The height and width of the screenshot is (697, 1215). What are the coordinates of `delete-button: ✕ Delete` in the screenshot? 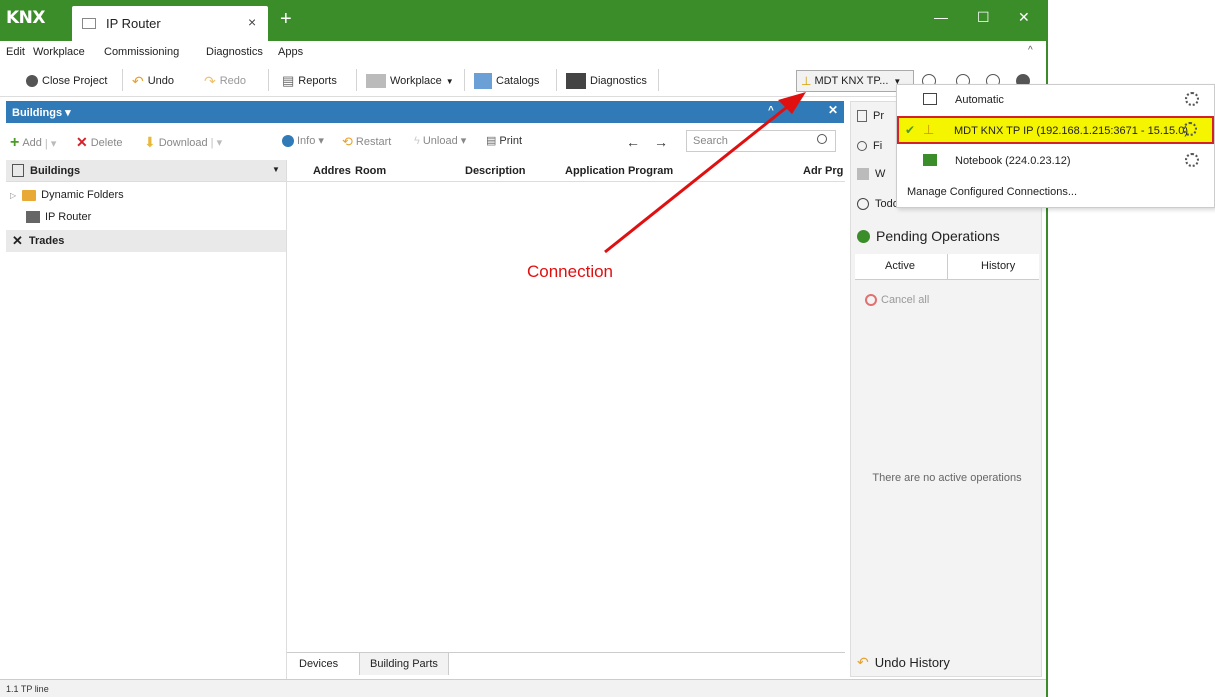 It's located at (99, 142).